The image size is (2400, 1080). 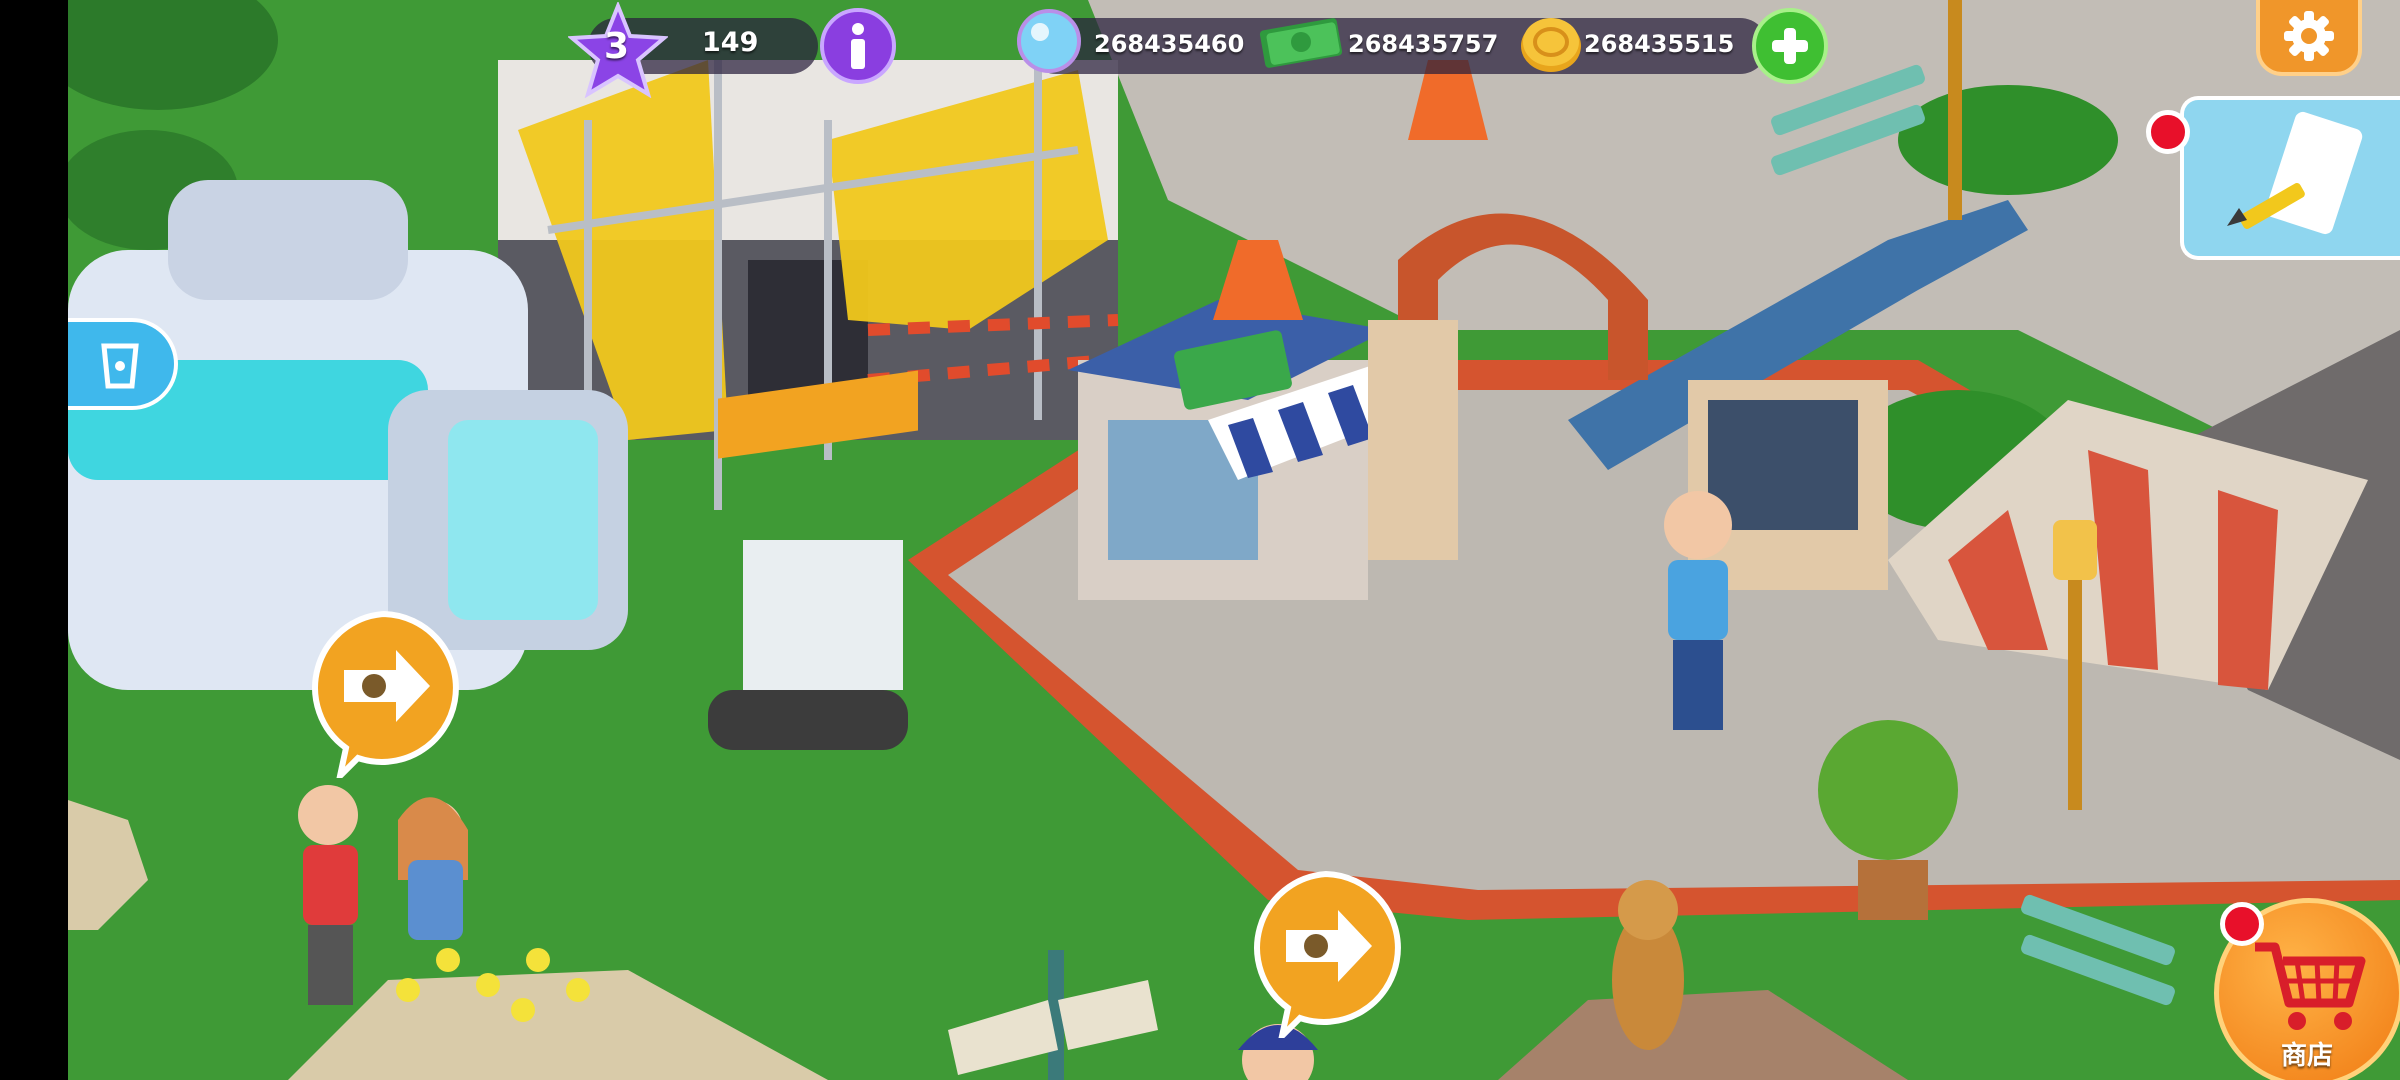 What do you see at coordinates (2310, 986) in the screenshot?
I see `cart-icon` at bounding box center [2310, 986].